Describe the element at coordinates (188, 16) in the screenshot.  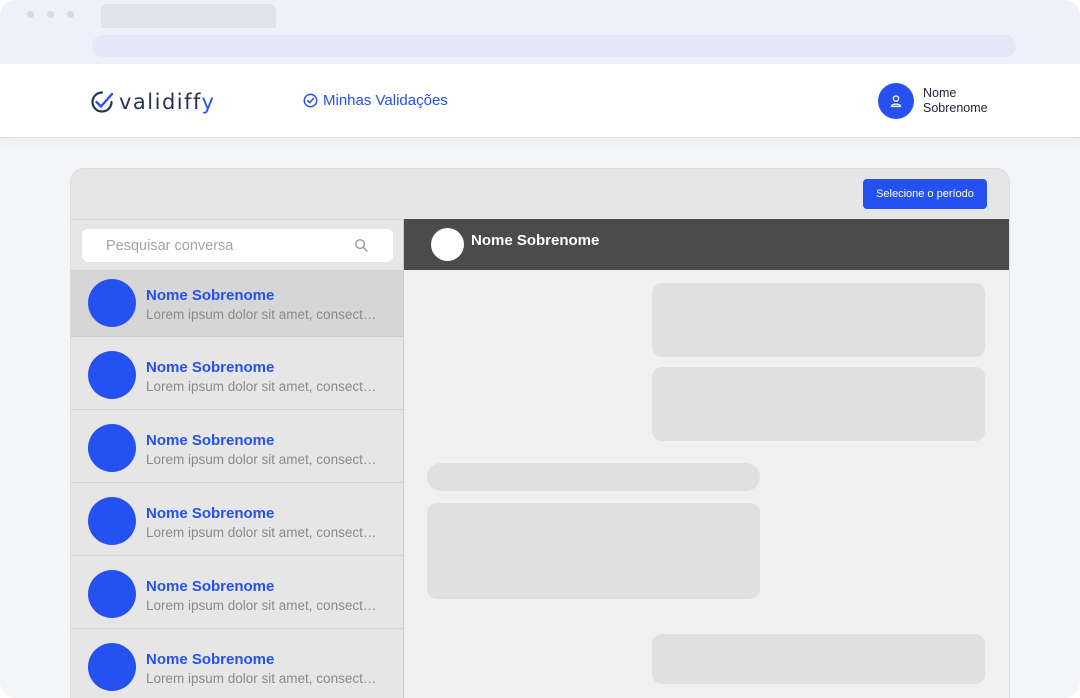
I see `browser-tab-placeholder` at that location.